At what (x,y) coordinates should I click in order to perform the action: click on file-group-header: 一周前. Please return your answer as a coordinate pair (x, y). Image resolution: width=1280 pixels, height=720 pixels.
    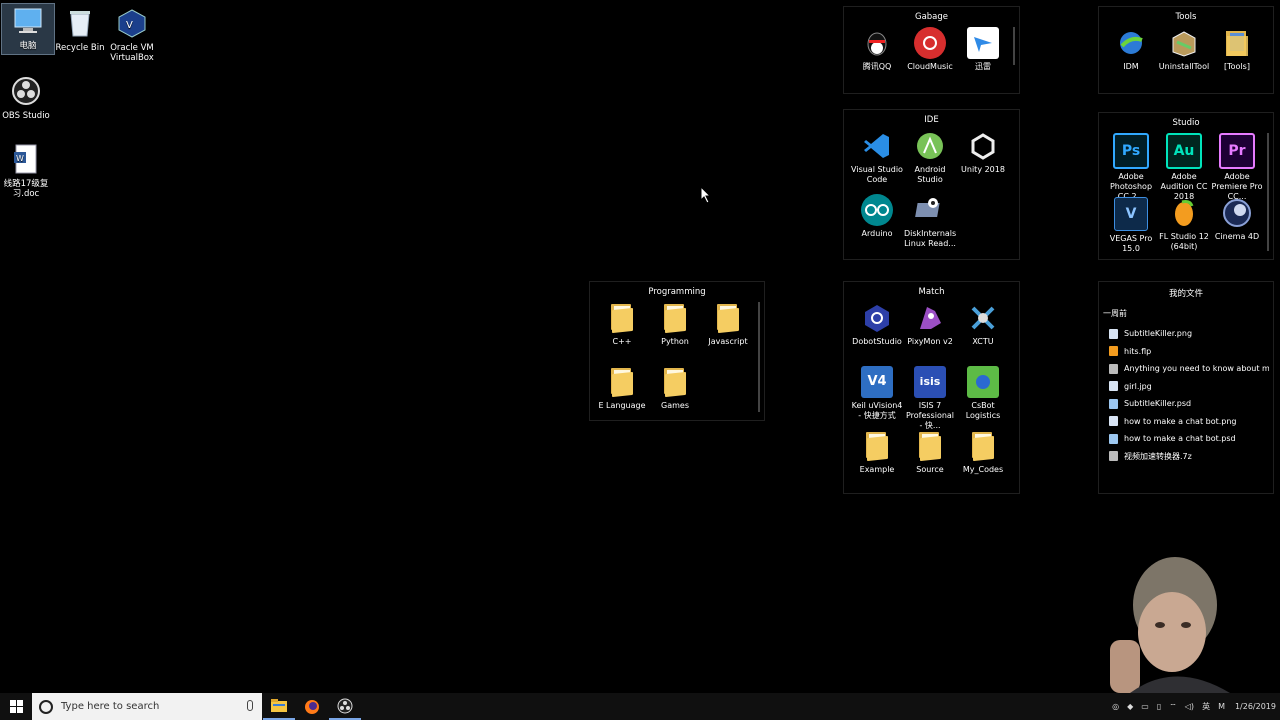
    Looking at the image, I should click on (1115, 313).